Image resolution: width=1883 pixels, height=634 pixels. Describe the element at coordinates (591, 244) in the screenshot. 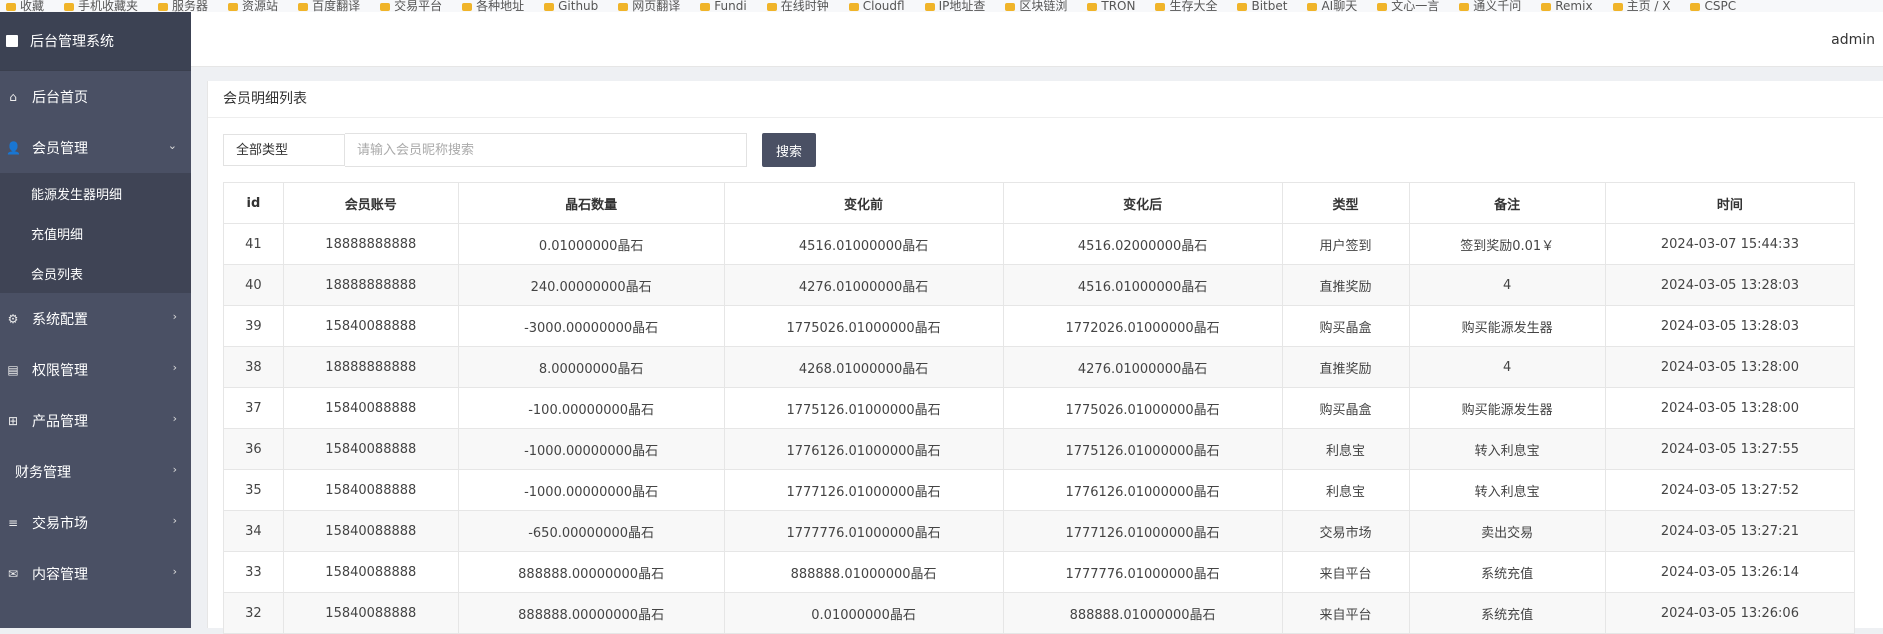

I see `table-cell: 0.01000000晶石` at that location.